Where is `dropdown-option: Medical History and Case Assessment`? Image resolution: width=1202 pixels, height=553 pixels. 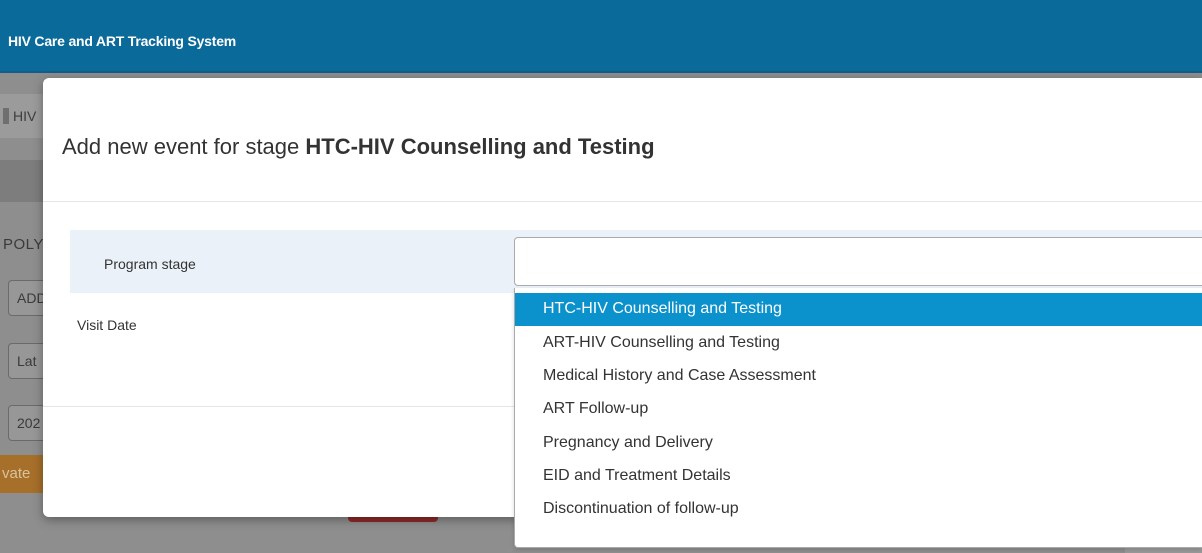
dropdown-option: Medical History and Case Assessment is located at coordinates (858, 376).